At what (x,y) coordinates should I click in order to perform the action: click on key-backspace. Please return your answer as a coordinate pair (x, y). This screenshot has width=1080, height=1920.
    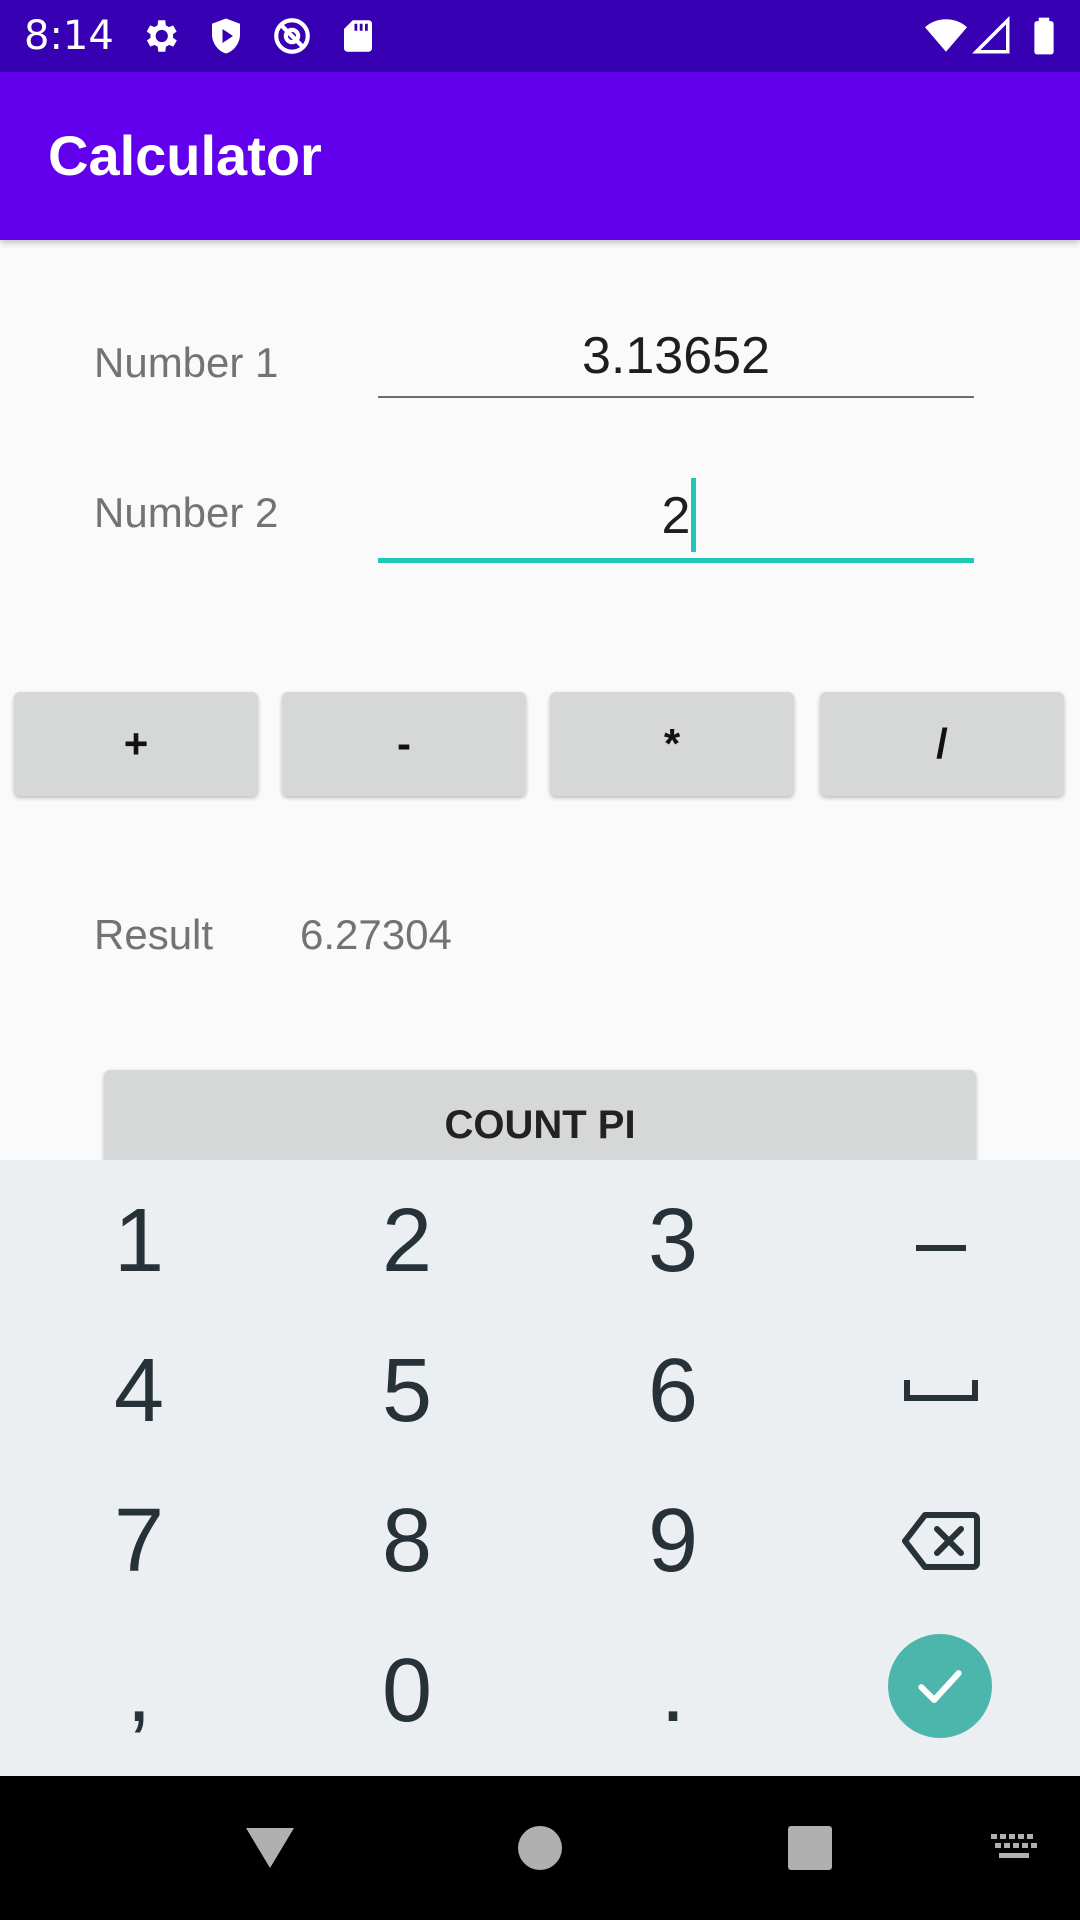
    Looking at the image, I should click on (941, 1541).